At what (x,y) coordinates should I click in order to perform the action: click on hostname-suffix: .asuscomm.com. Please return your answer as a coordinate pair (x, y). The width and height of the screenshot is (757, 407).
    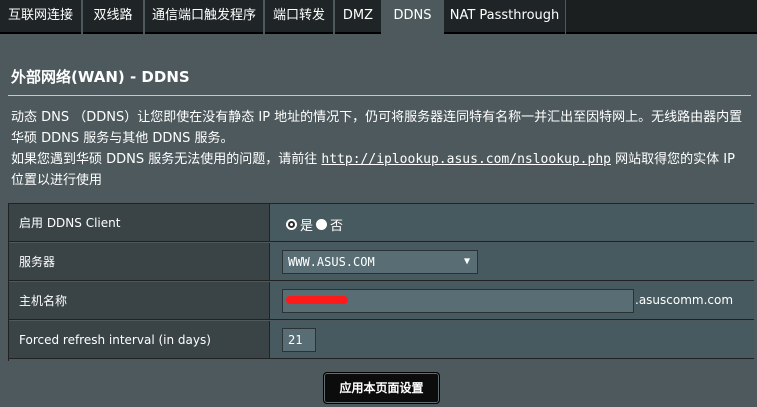
    Looking at the image, I should click on (684, 300).